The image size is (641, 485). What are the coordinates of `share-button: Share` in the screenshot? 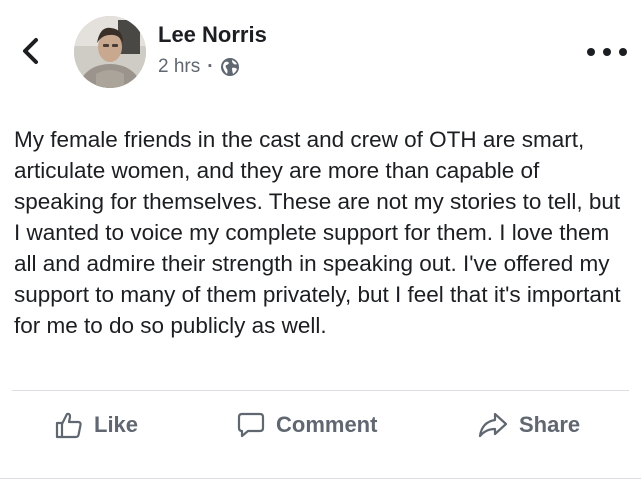 It's located at (528, 425).